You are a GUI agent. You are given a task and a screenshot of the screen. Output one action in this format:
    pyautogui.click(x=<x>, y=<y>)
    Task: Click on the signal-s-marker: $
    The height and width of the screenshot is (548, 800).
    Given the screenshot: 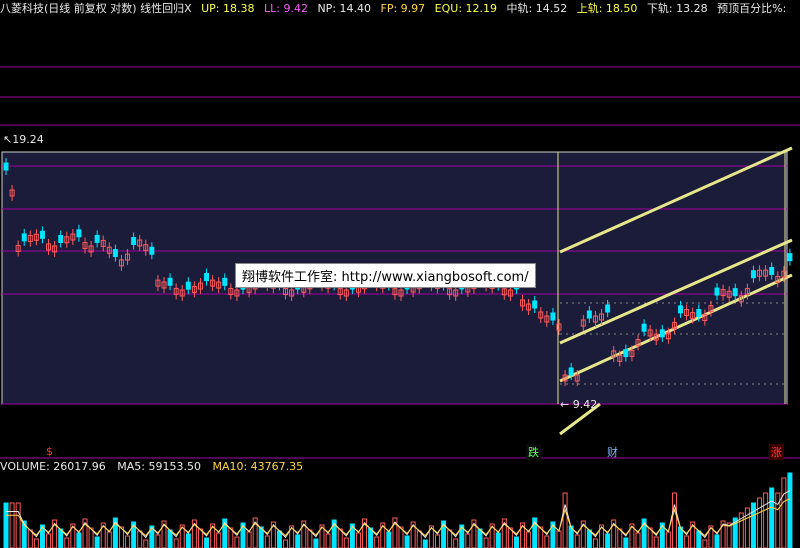 What is the action you would take?
    pyautogui.click(x=49, y=451)
    